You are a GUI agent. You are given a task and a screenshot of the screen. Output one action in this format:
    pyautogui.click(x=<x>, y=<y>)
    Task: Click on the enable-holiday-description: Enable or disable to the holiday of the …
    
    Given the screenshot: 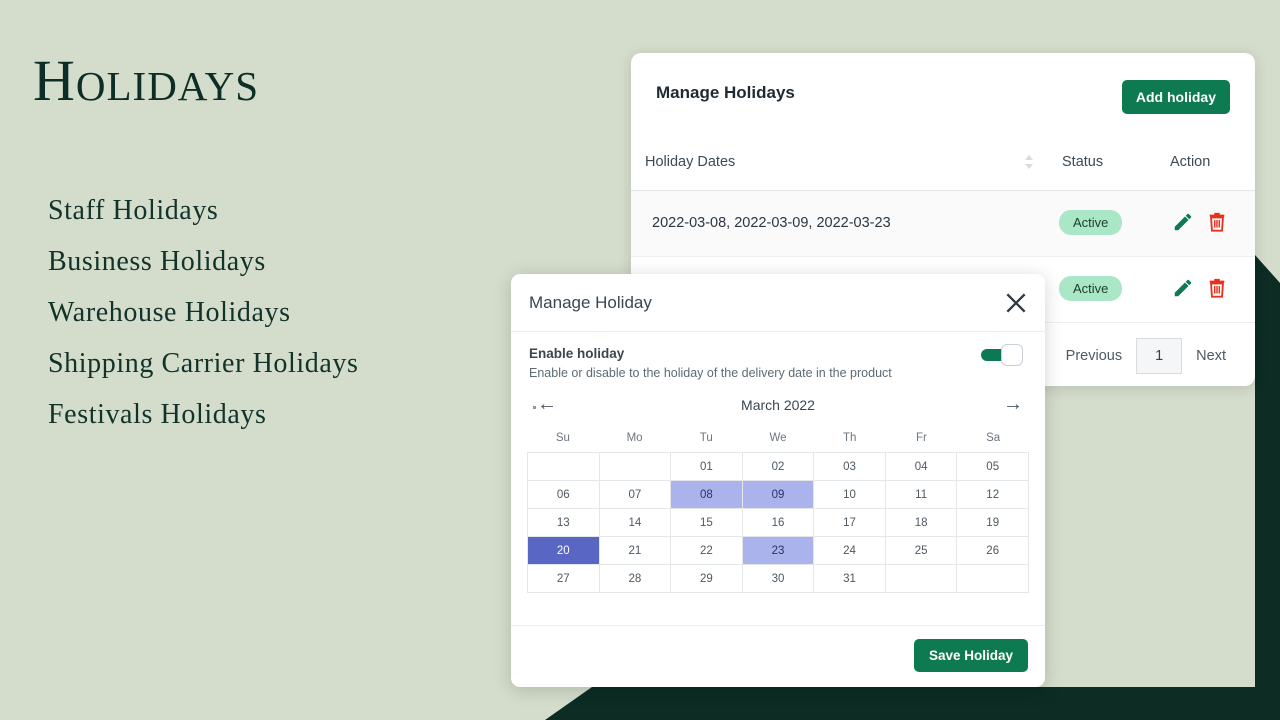 What is the action you would take?
    pyautogui.click(x=710, y=373)
    